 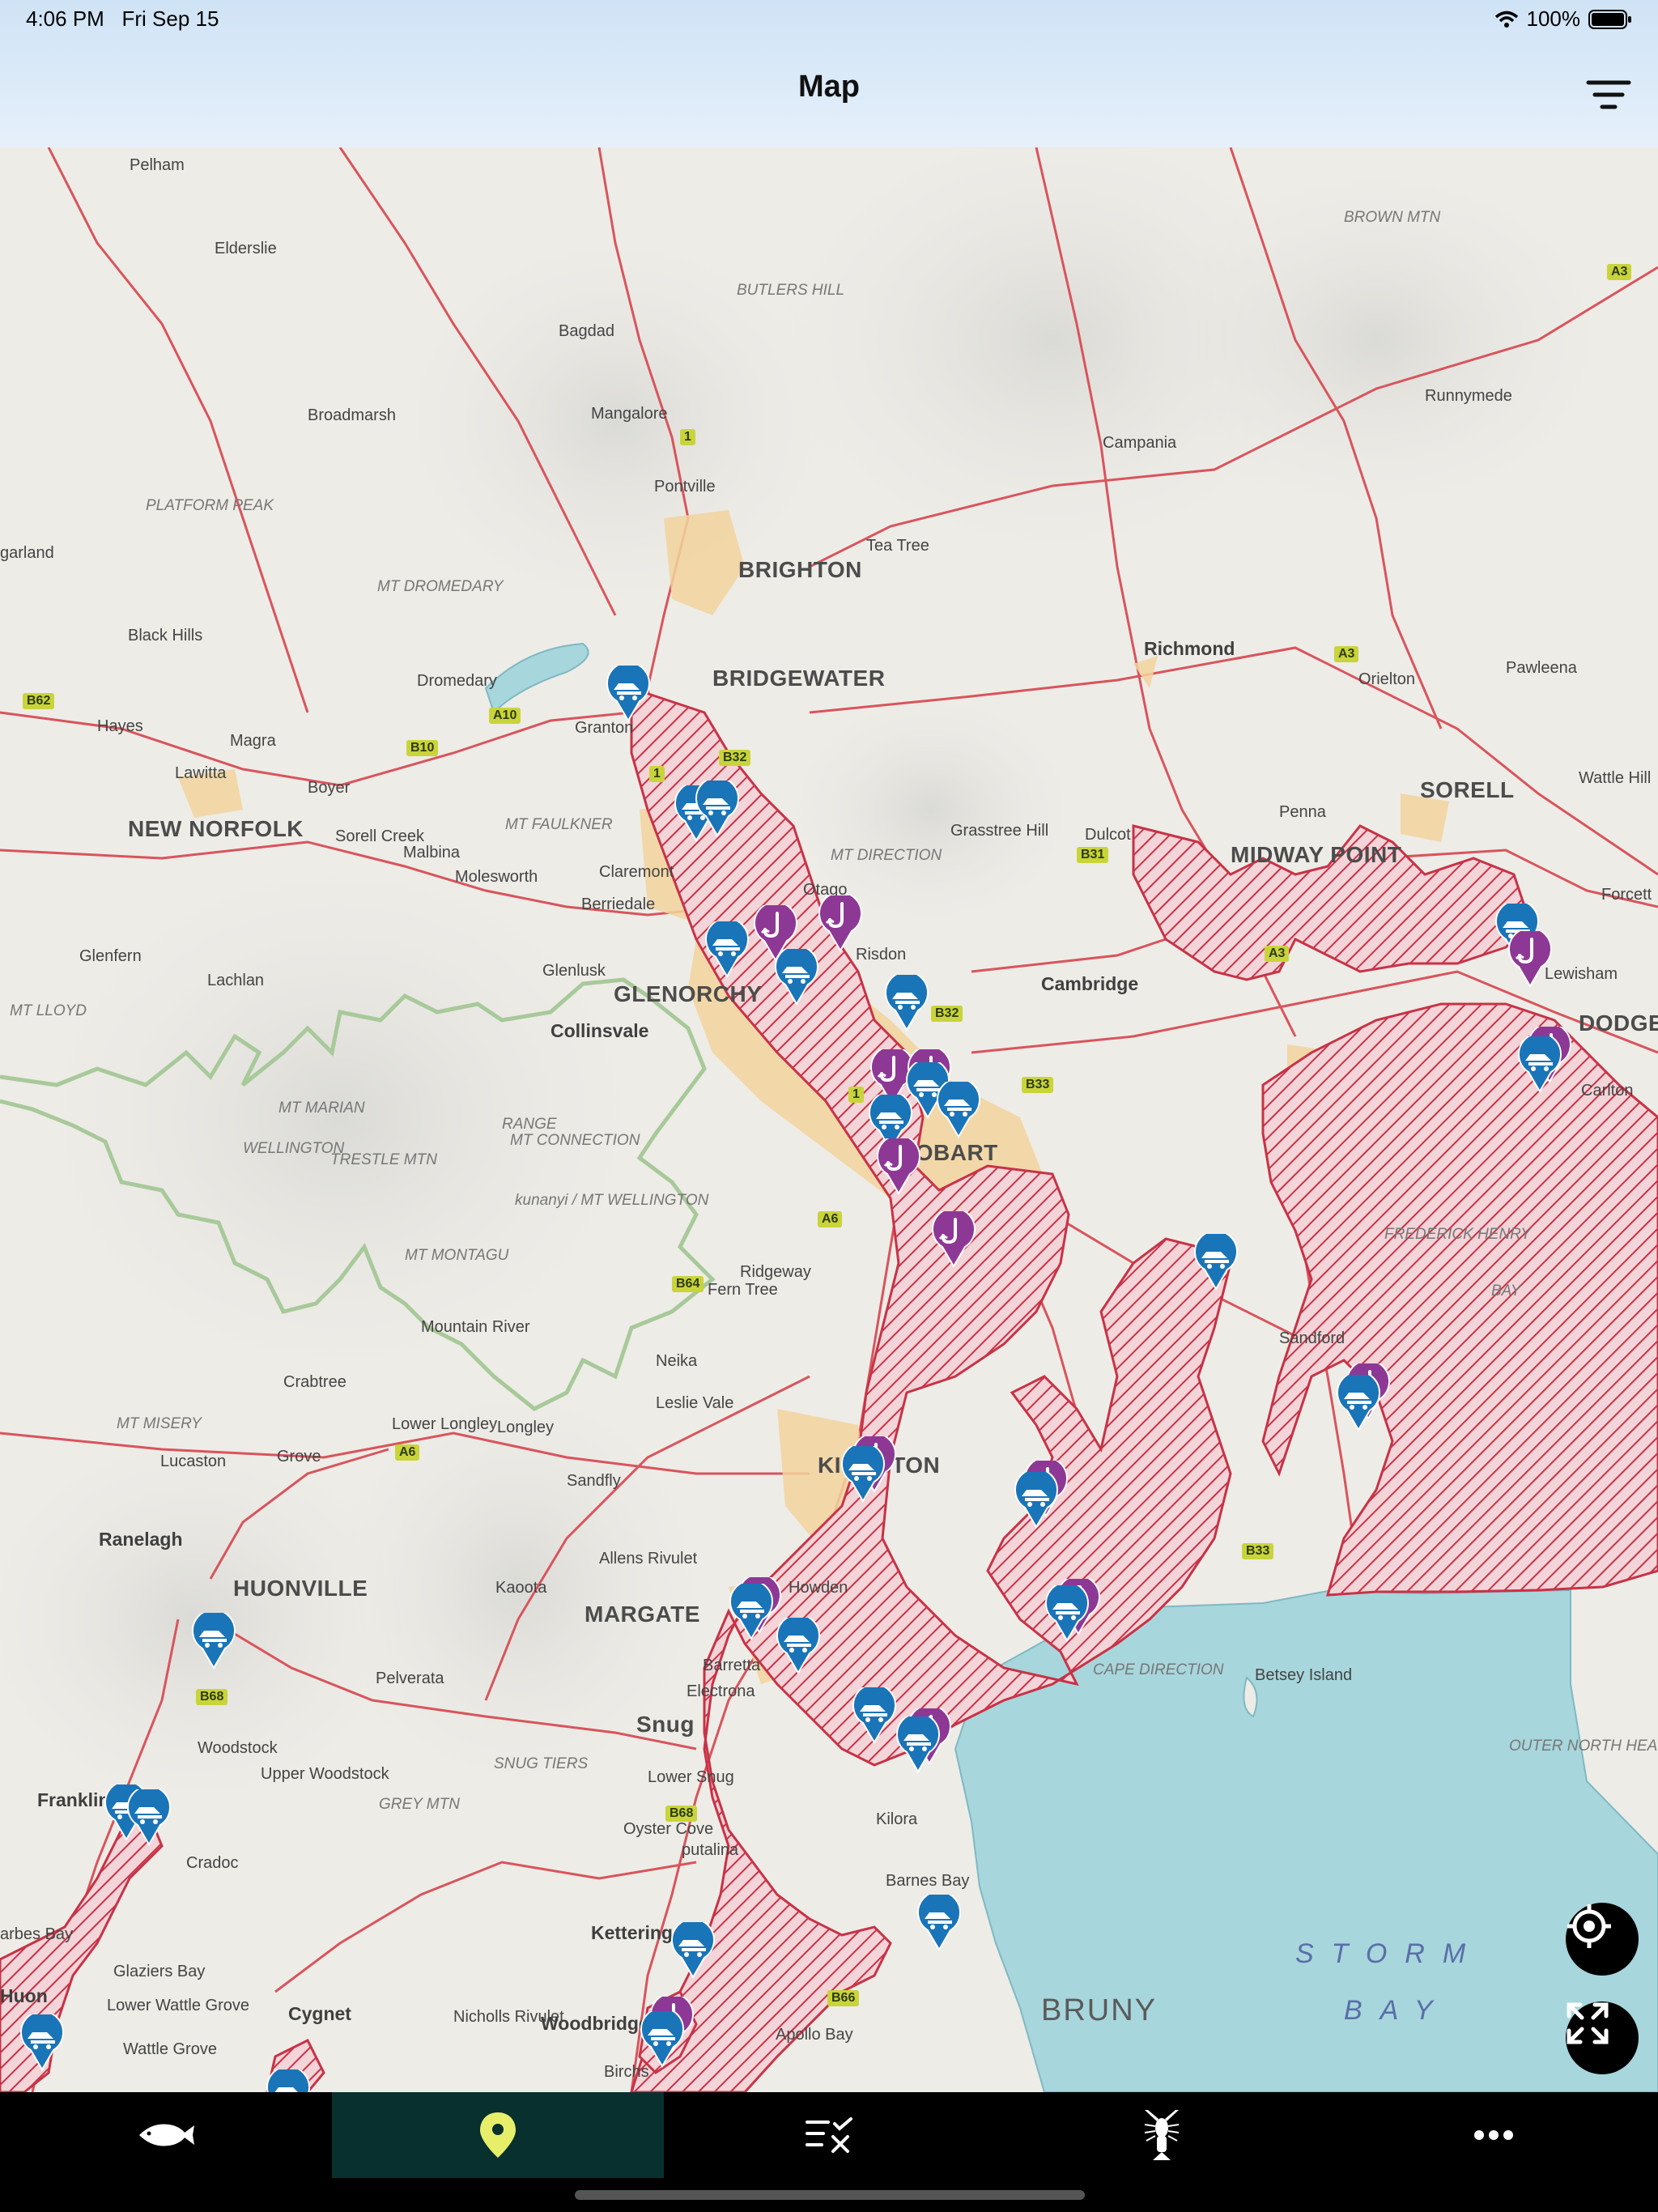 I want to click on tab-more, so click(x=1493, y=2135).